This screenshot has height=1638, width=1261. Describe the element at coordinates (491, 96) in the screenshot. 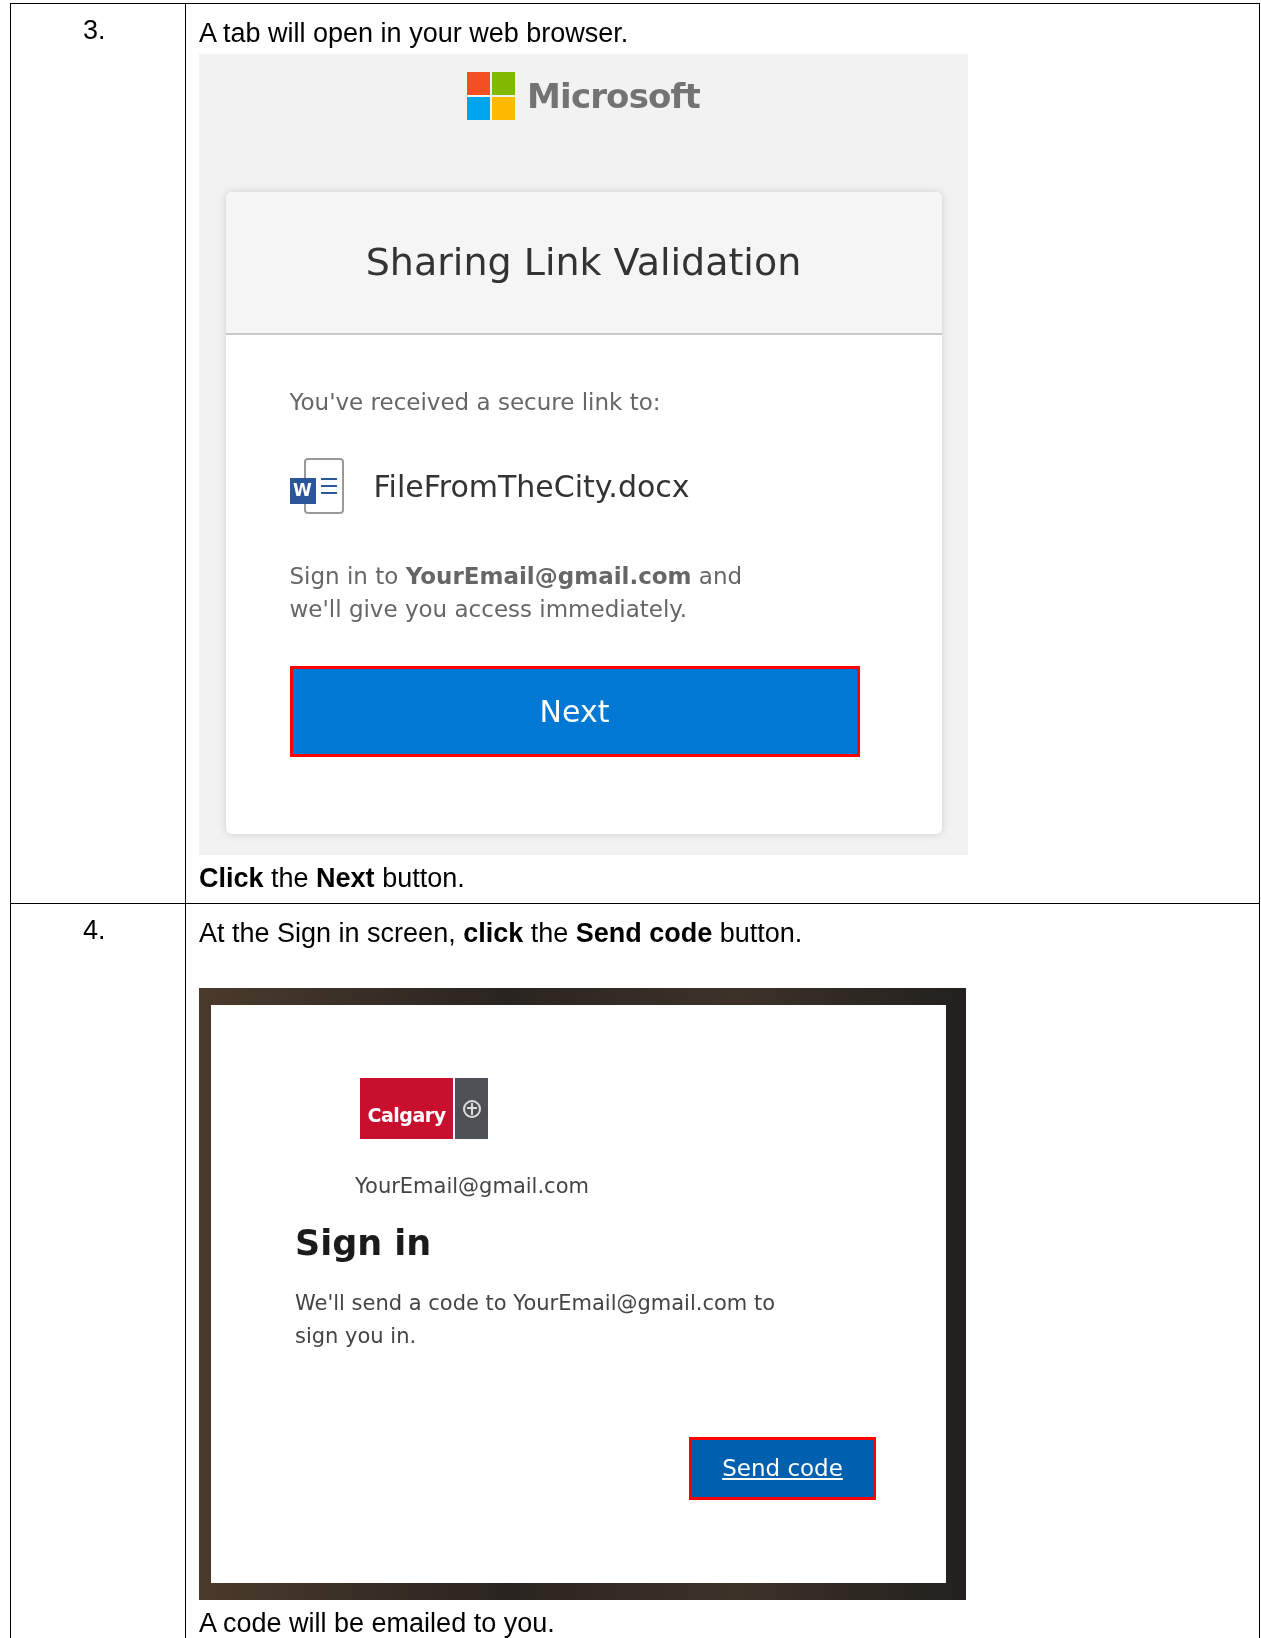

I see `four-squares-logo-icon` at that location.